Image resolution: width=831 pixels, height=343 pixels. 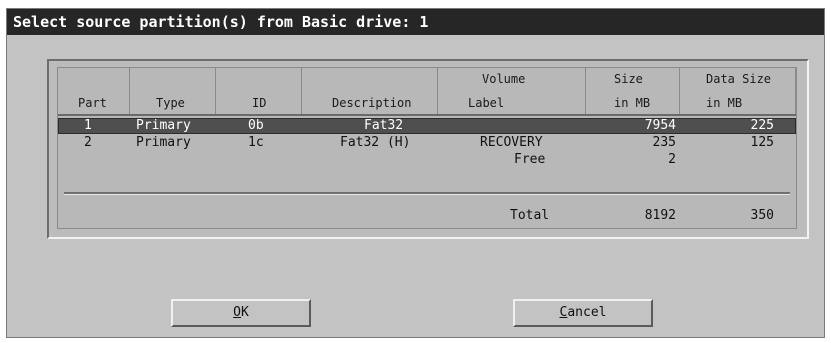 What do you see at coordinates (427, 193) in the screenshot?
I see `total-separator` at bounding box center [427, 193].